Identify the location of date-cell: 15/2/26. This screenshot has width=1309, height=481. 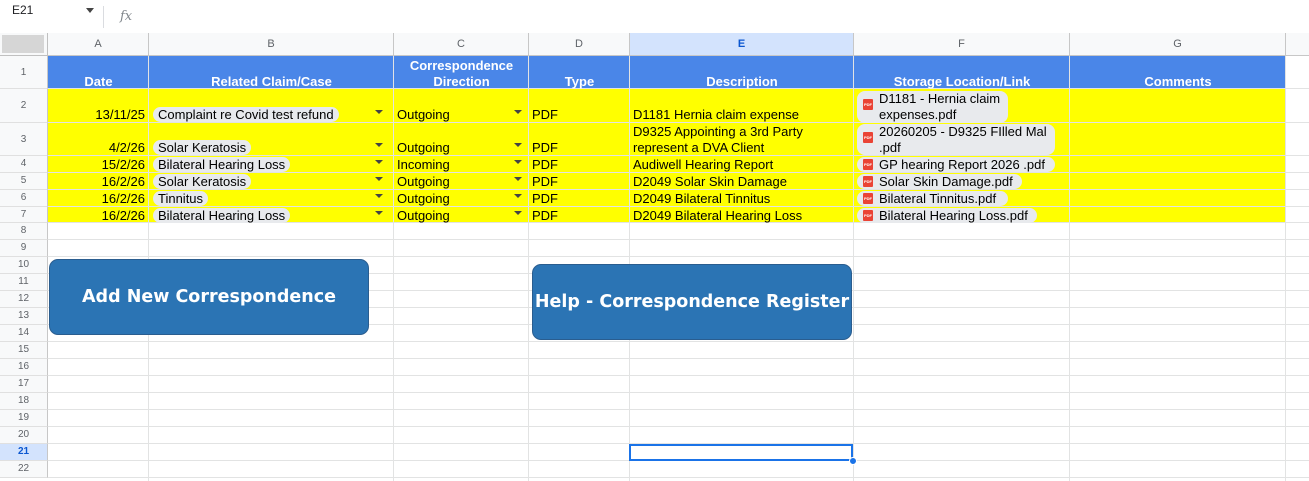
(96, 164).